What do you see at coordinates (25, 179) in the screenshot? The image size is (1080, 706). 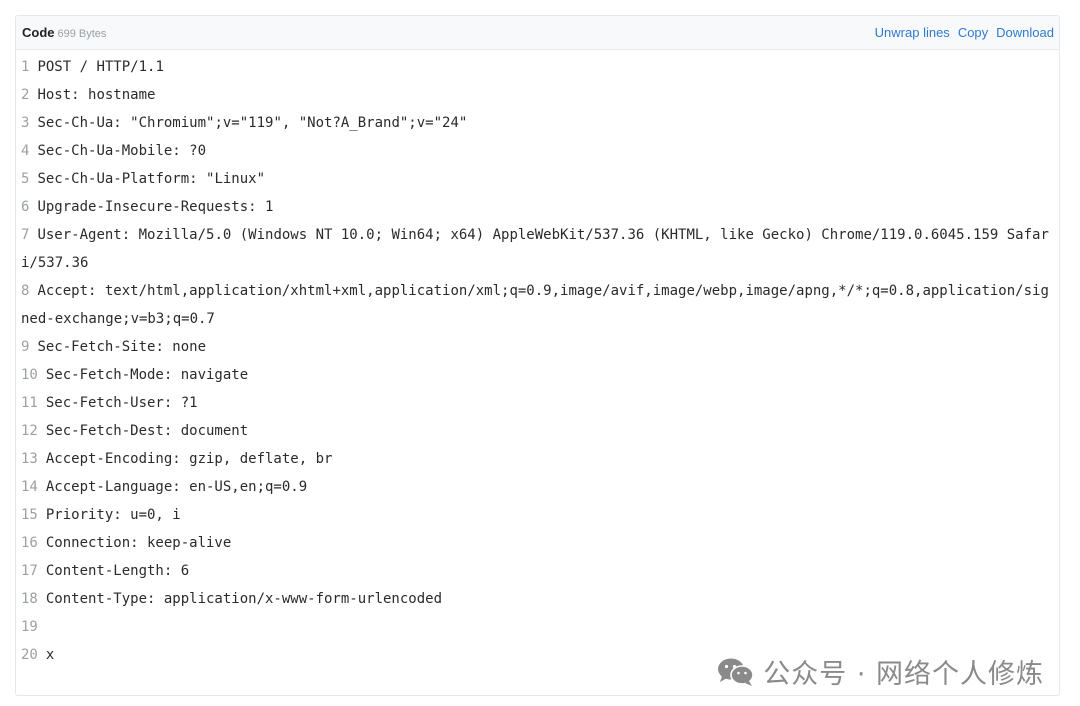 I see `line-number: 5` at bounding box center [25, 179].